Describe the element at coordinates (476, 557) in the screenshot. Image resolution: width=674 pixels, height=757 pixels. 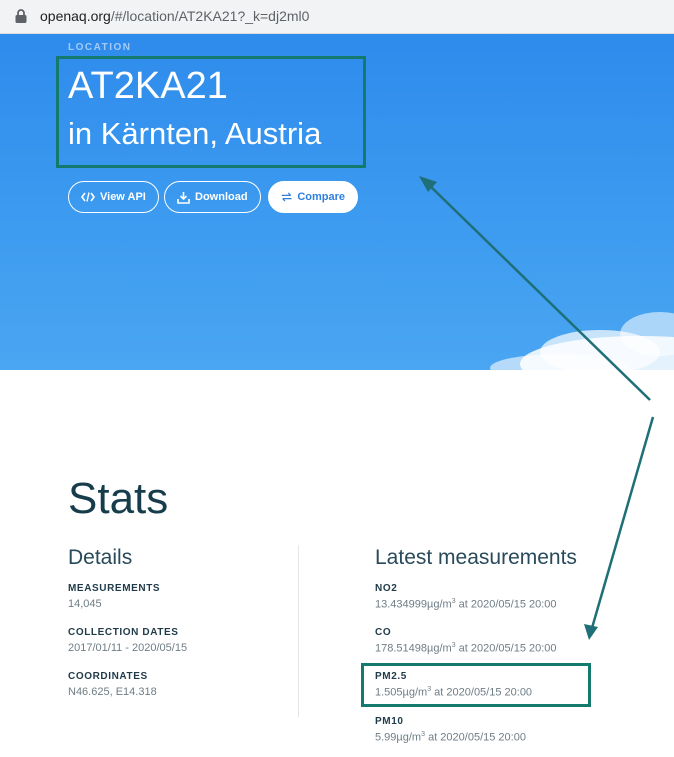
I see `latest-measurements-heading: Latest measurements` at that location.